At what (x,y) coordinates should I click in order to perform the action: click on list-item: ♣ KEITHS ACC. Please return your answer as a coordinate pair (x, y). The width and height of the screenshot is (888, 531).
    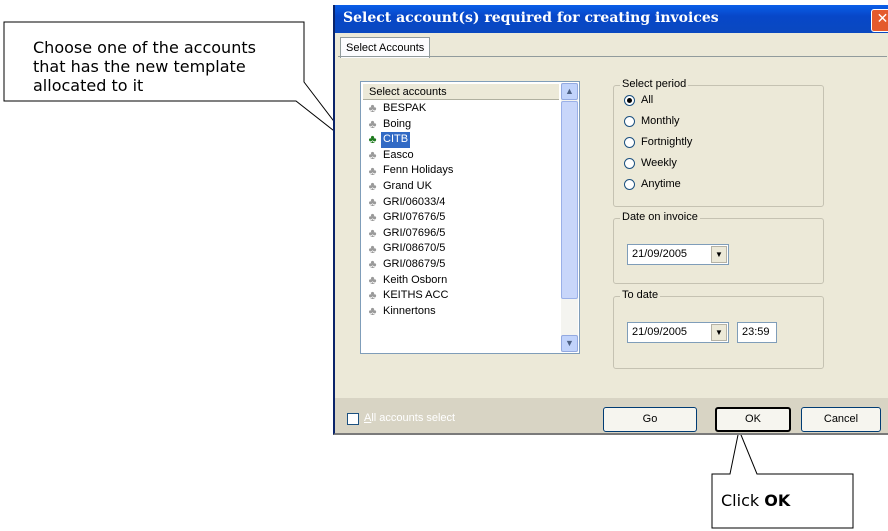
    Looking at the image, I should click on (461, 296).